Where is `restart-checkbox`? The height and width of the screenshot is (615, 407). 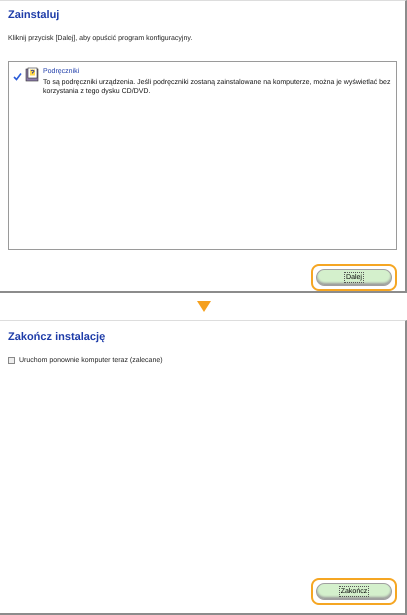
restart-checkbox is located at coordinates (11, 360).